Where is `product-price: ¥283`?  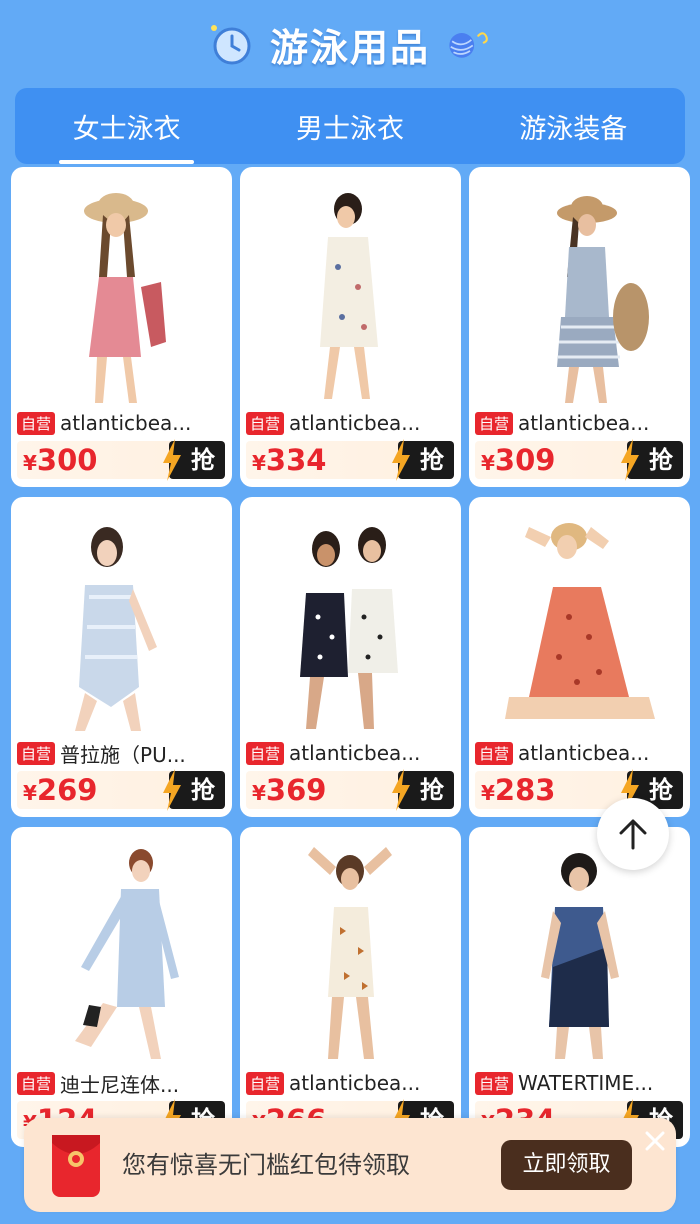
product-price: ¥283 is located at coordinates (518, 790).